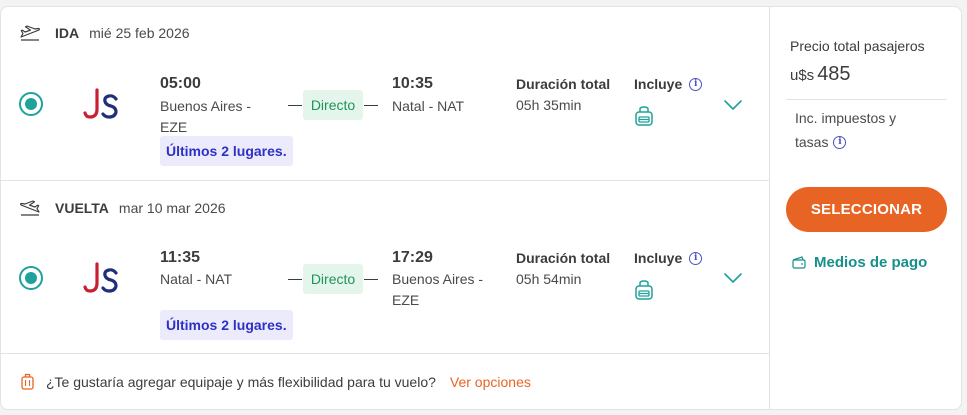 The width and height of the screenshot is (967, 415). Describe the element at coordinates (67, 33) in the screenshot. I see `segment-direction: IDA` at that location.